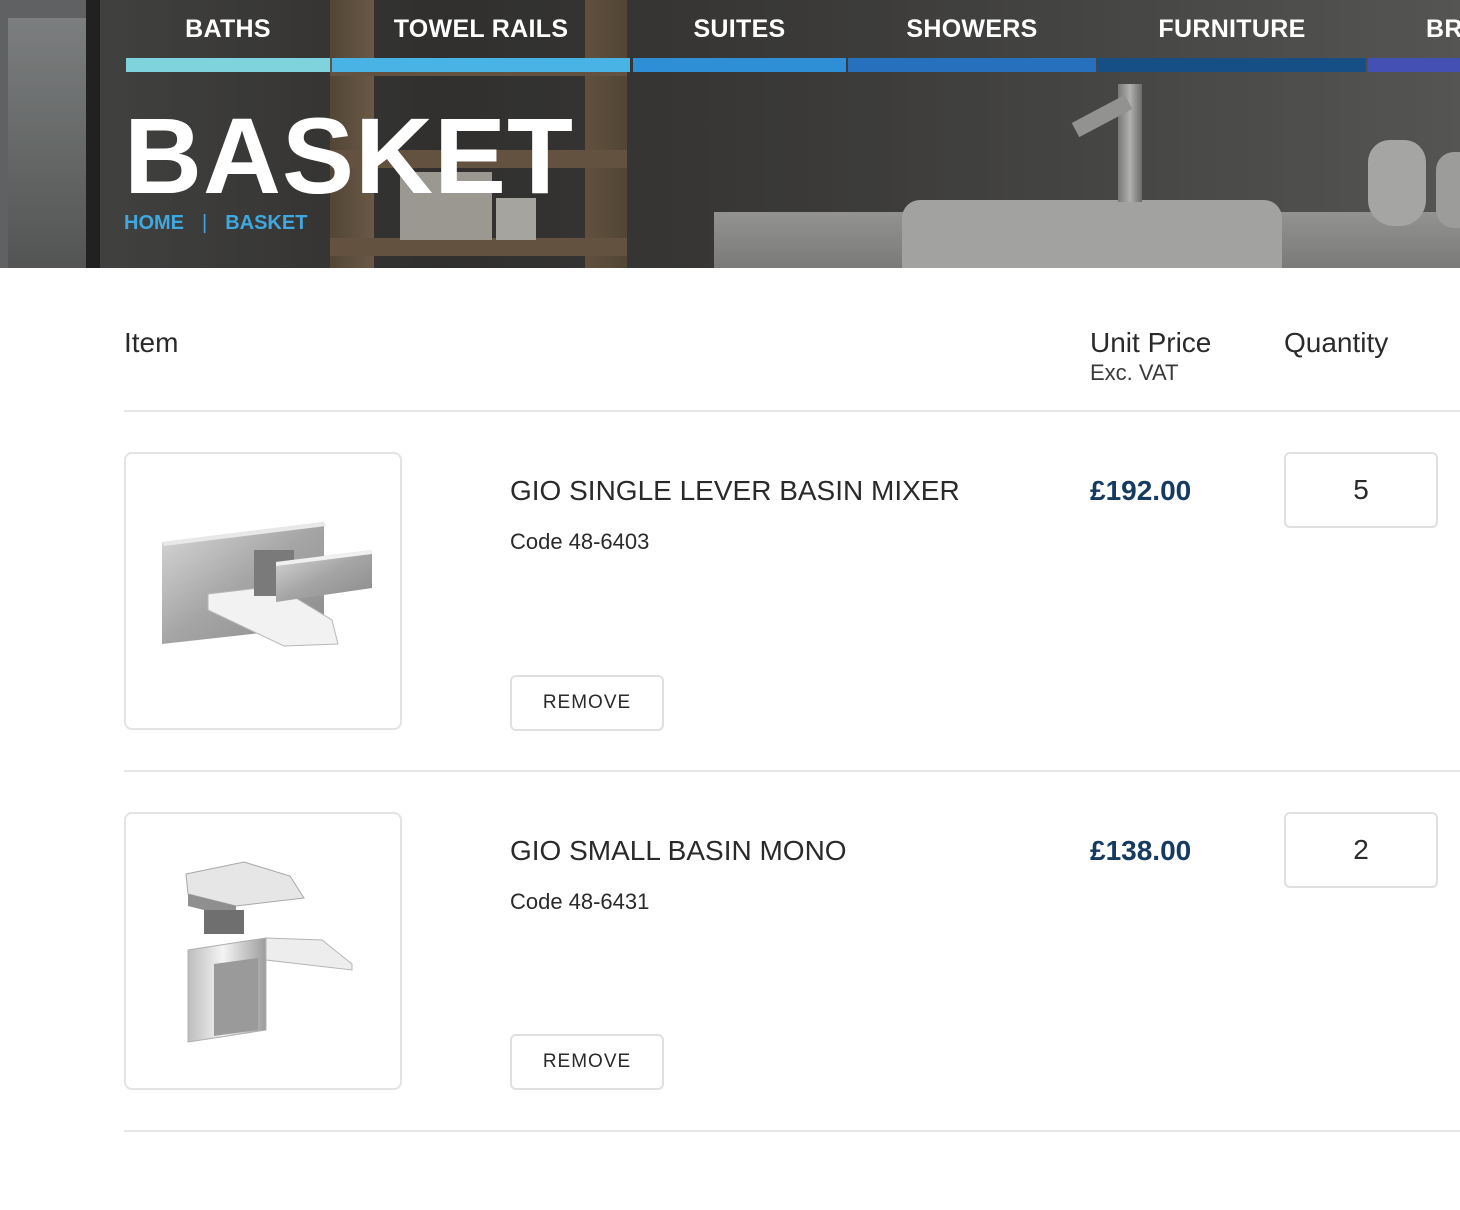 The height and width of the screenshot is (1210, 1460). I want to click on product-code-value: 48-6431, so click(609, 901).